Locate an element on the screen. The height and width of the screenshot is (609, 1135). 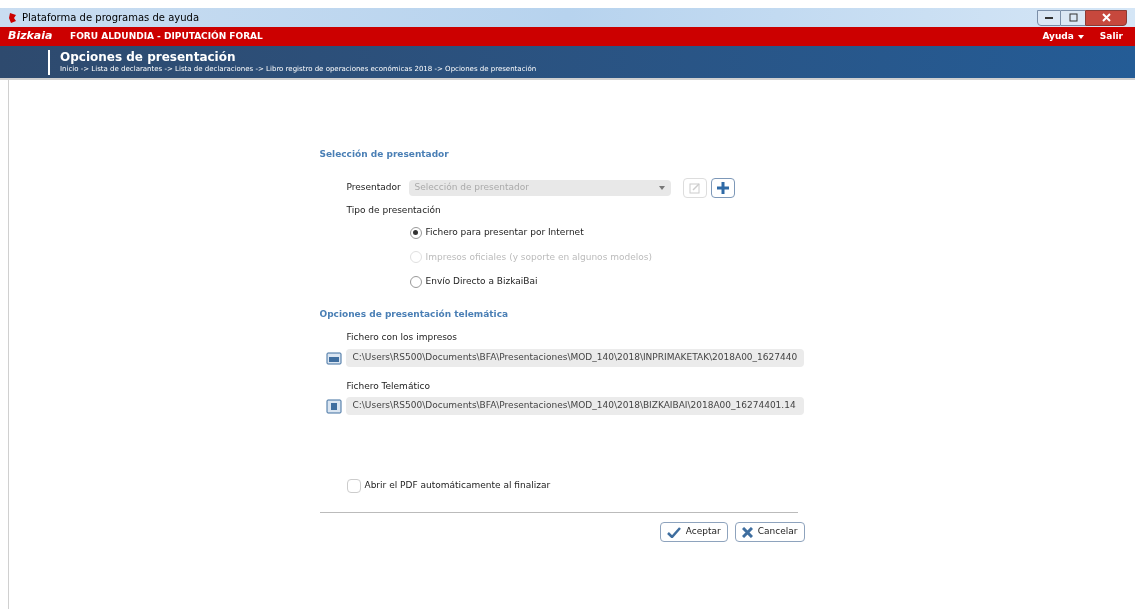
field-label: Tipo de presentación is located at coordinates (393, 210).